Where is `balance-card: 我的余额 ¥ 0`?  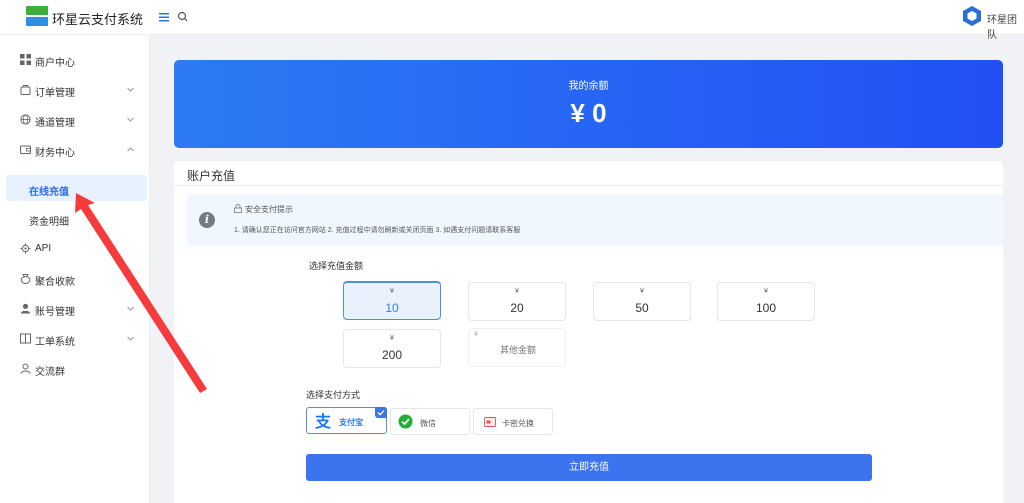
balance-card: 我的余额 ¥ 0 is located at coordinates (588, 104).